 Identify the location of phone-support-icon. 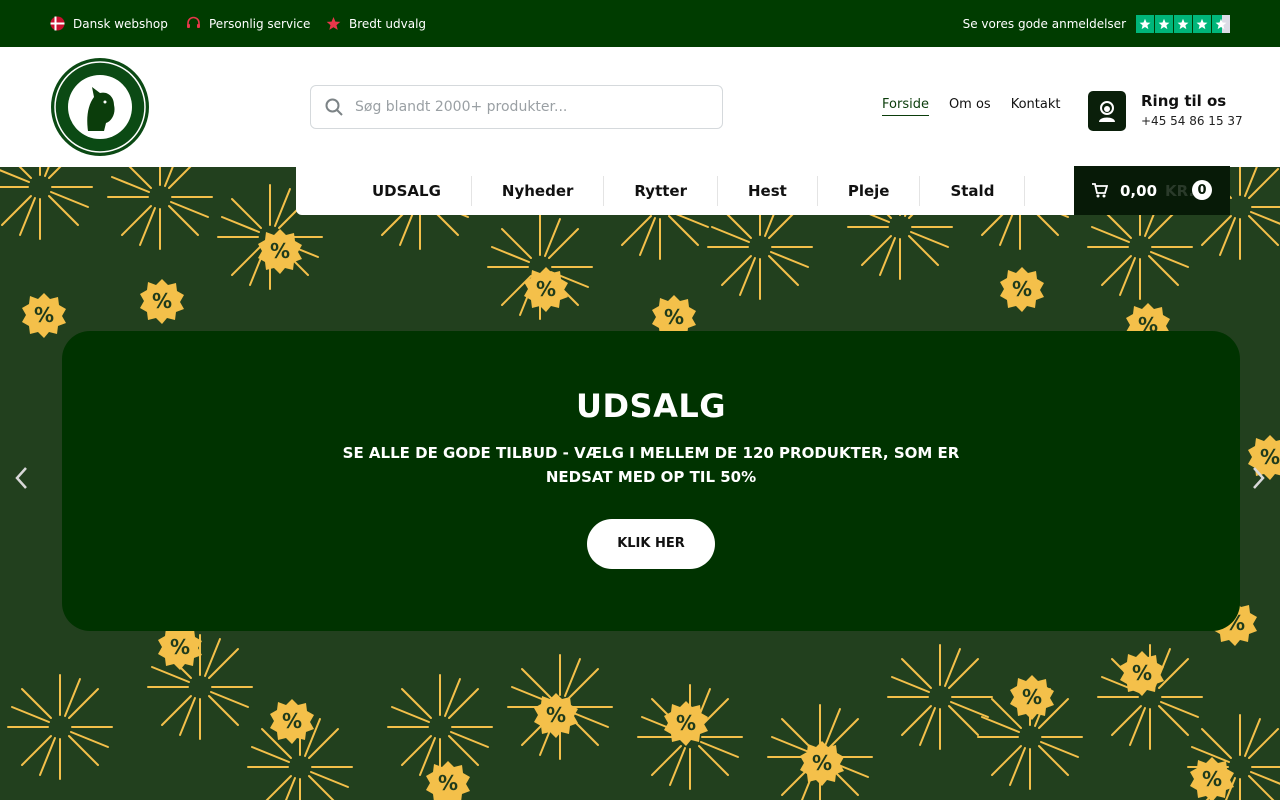
(1107, 111).